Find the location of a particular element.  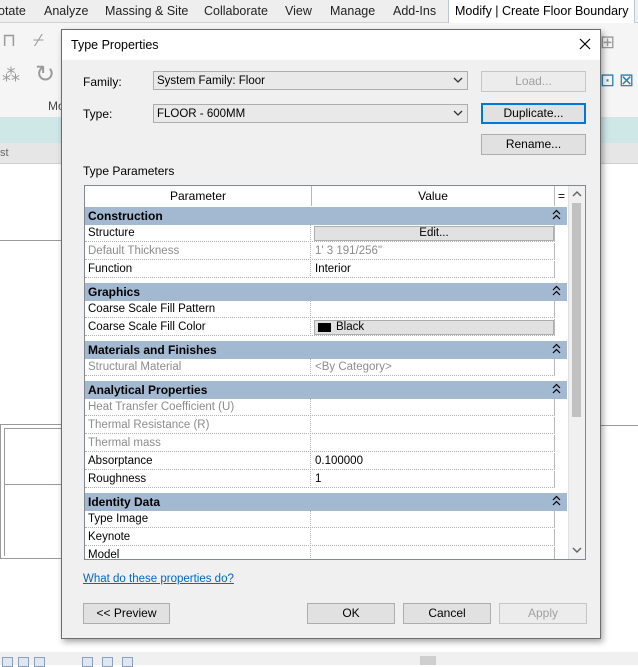

close-button is located at coordinates (585, 45).